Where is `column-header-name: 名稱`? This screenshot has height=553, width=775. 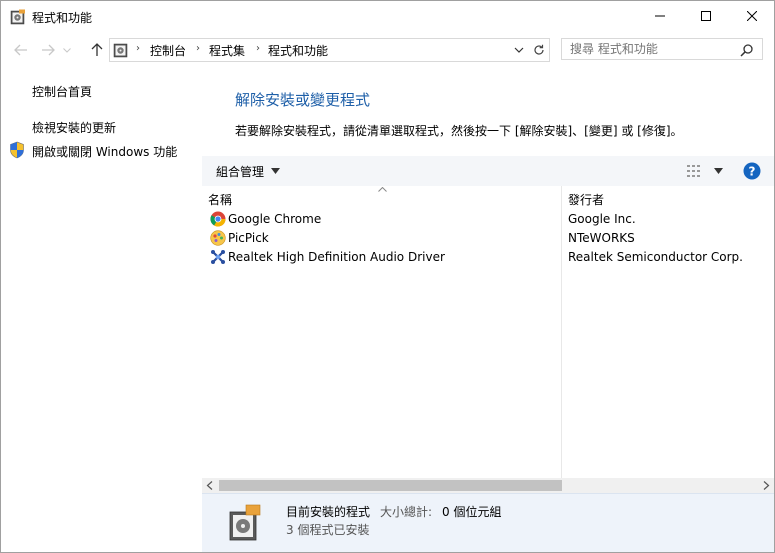 column-header-name: 名稱 is located at coordinates (220, 199).